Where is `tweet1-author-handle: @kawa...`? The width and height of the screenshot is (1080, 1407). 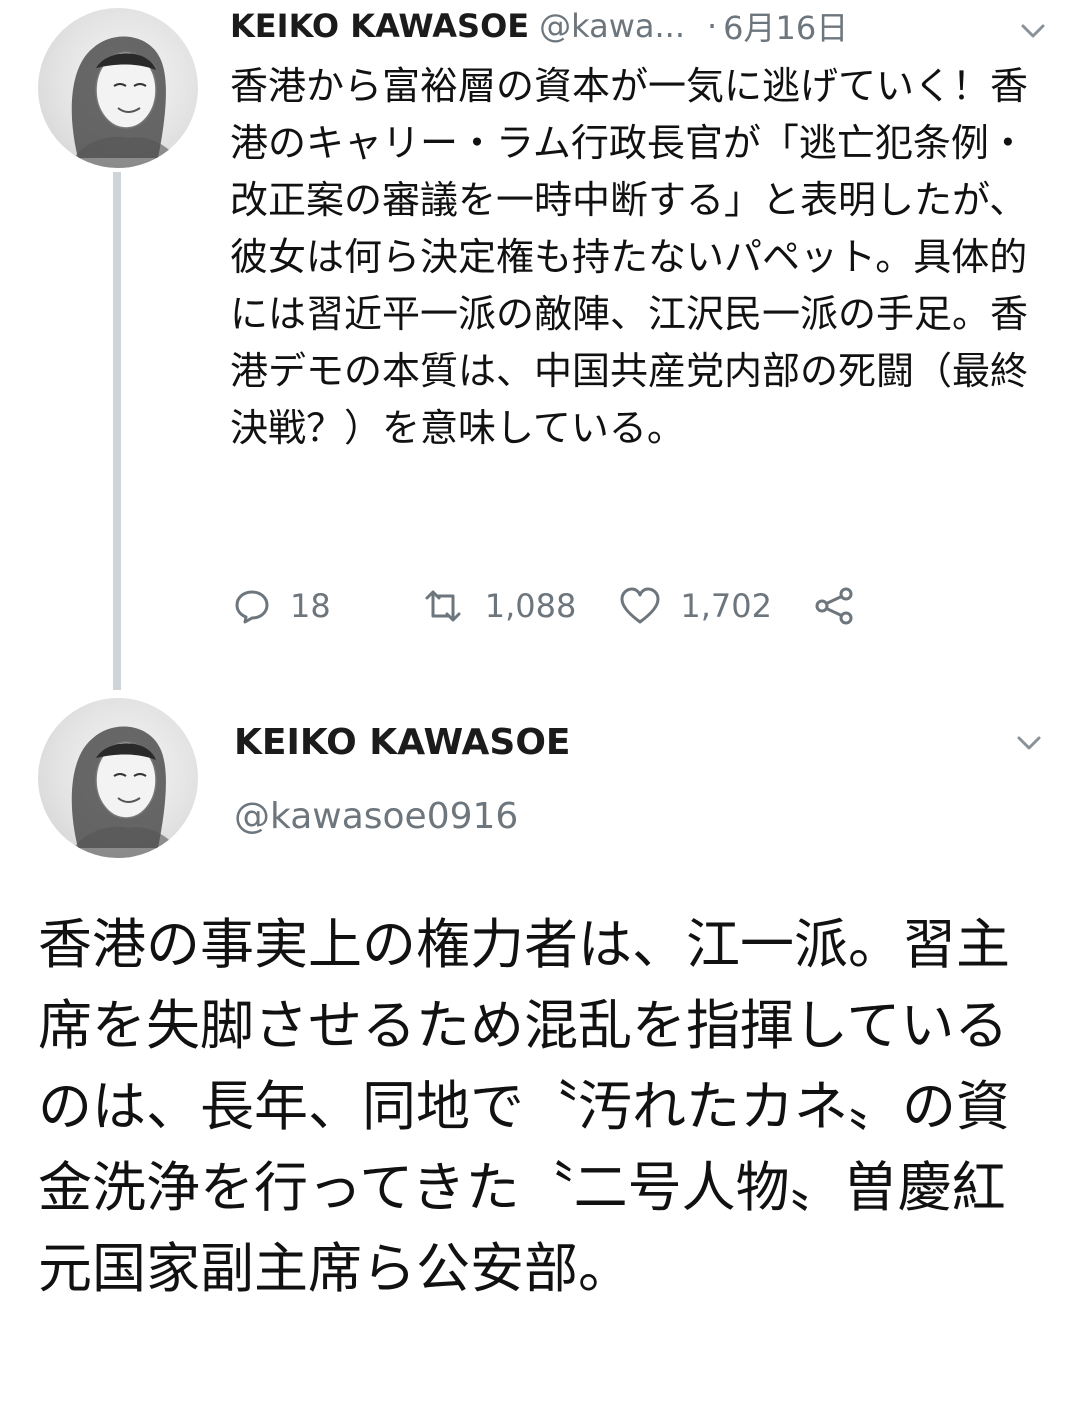 tweet1-author-handle: @kawa... is located at coordinates (612, 26).